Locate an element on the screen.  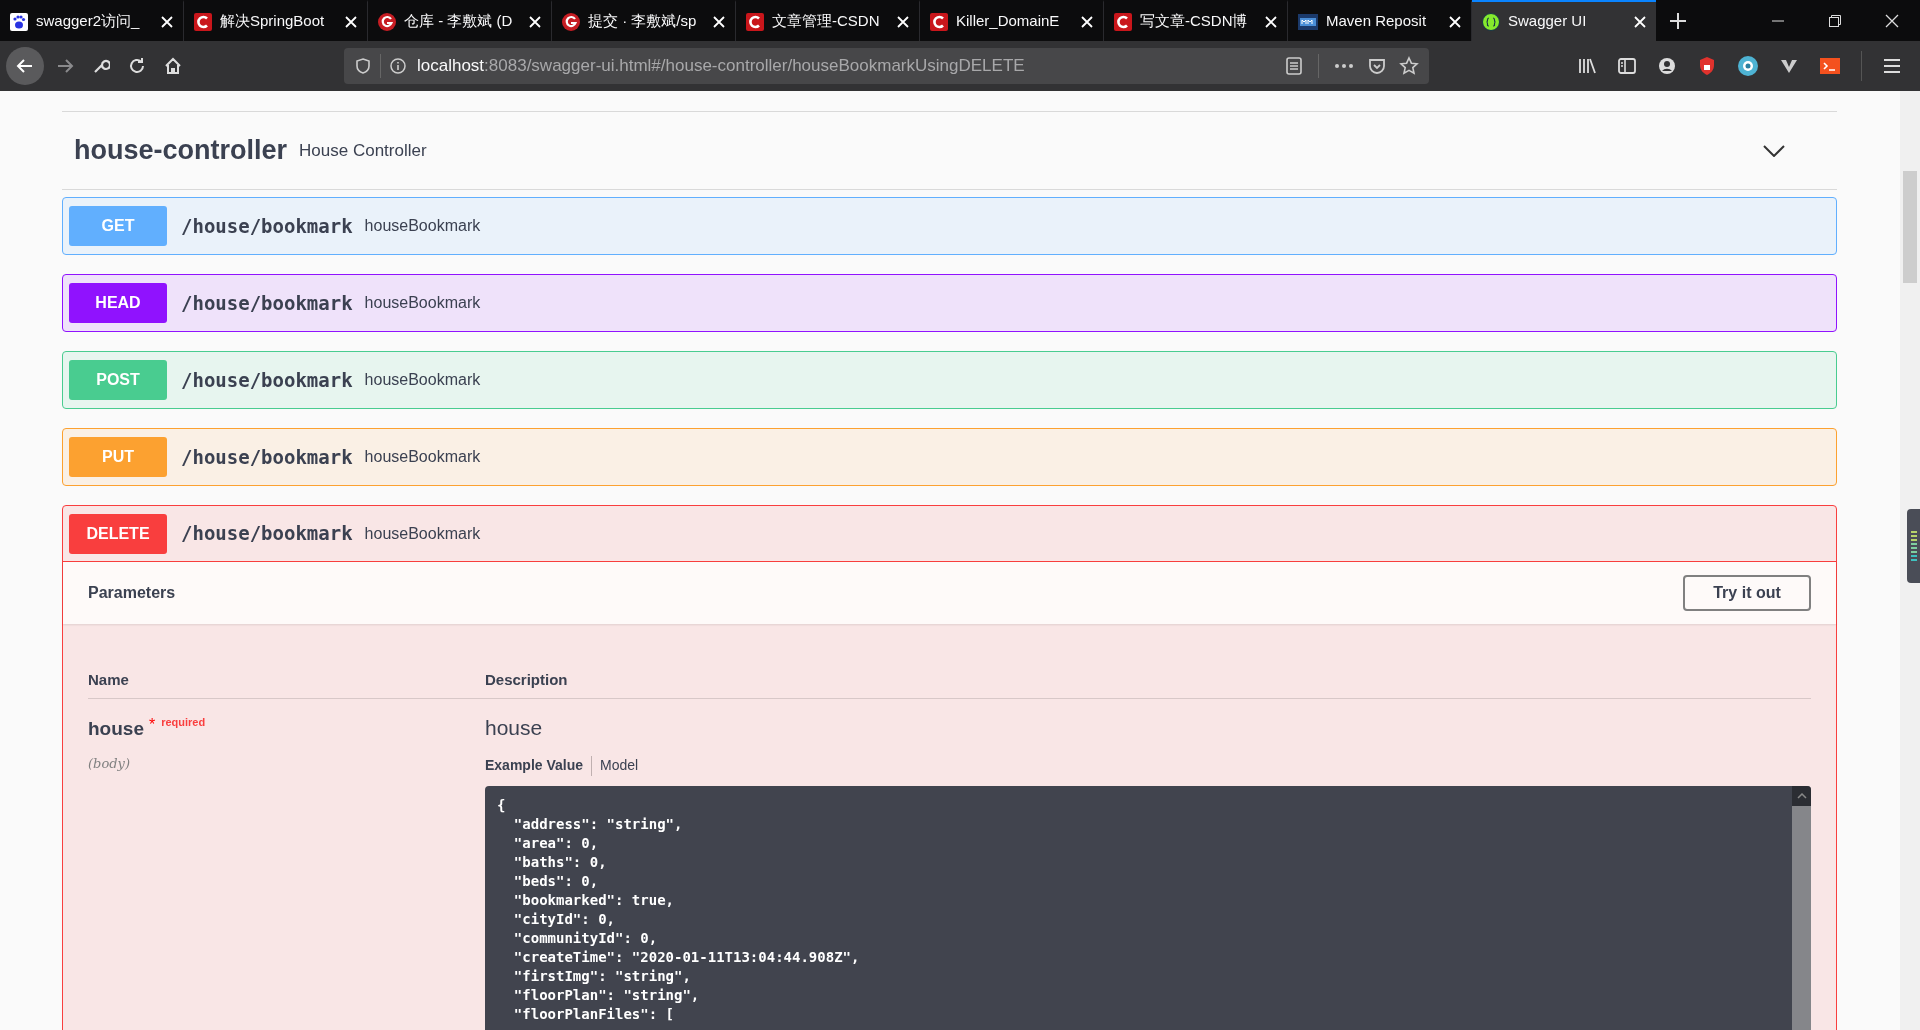
tab-title: Maven Reposit is located at coordinates (1377, 21).